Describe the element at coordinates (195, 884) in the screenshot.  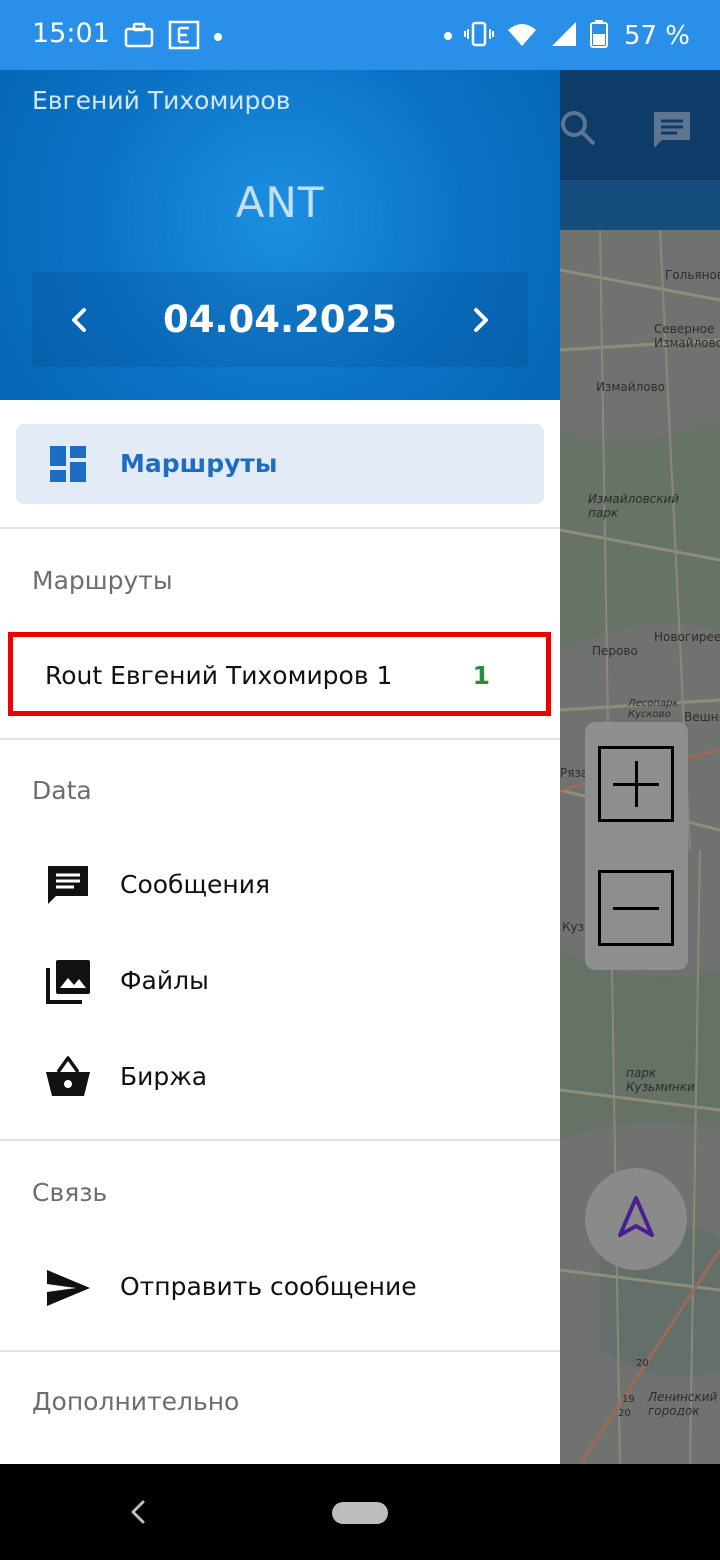
I see `menu-item-label: Сообщения` at that location.